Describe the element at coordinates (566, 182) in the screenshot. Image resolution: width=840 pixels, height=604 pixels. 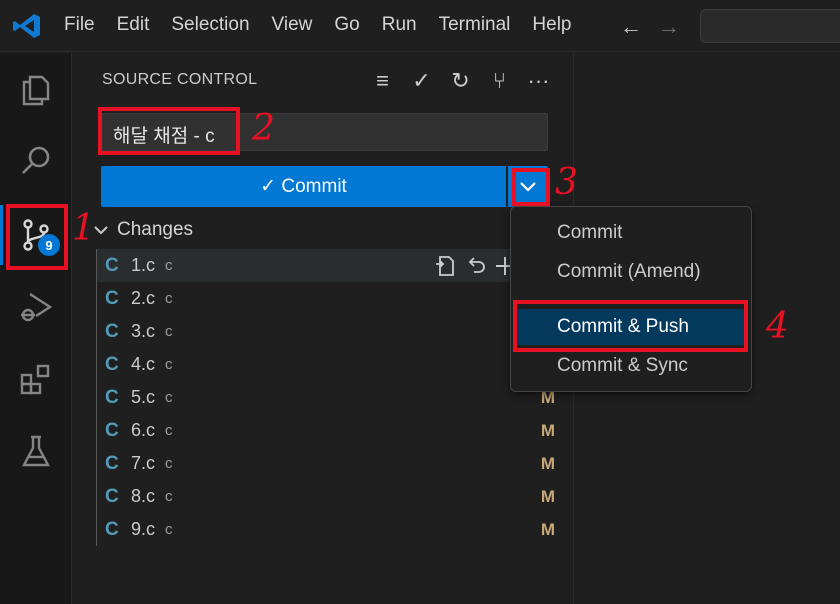
I see `annotation-label-3: 3` at that location.